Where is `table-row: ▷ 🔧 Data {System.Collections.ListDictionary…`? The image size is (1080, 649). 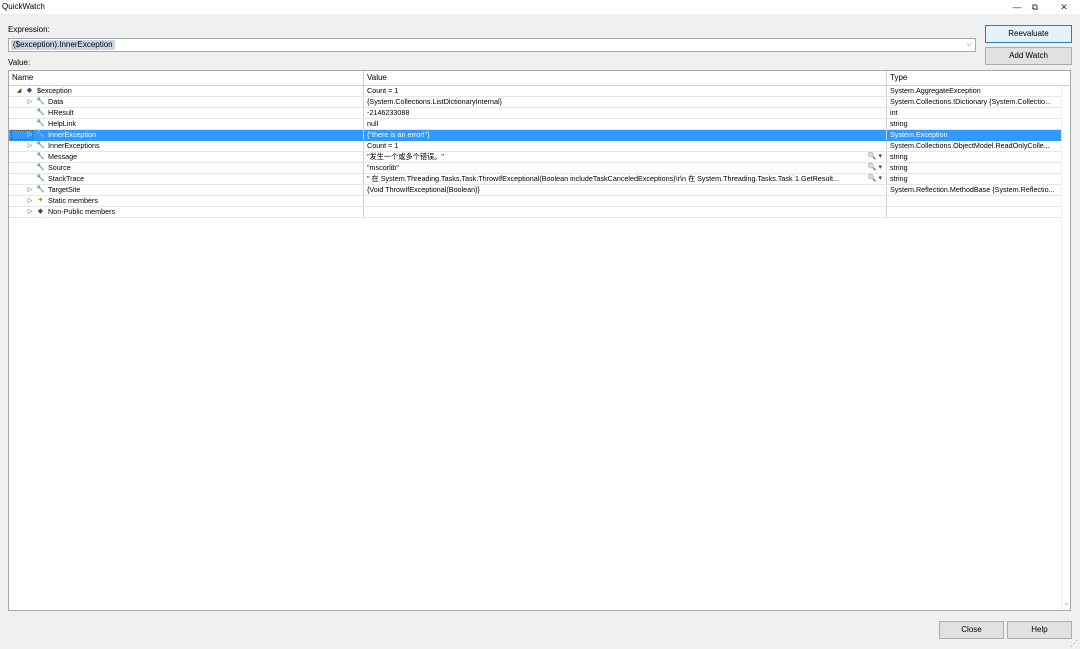 table-row: ▷ 🔧 Data {System.Collections.ListDictionary… is located at coordinates (535, 102).